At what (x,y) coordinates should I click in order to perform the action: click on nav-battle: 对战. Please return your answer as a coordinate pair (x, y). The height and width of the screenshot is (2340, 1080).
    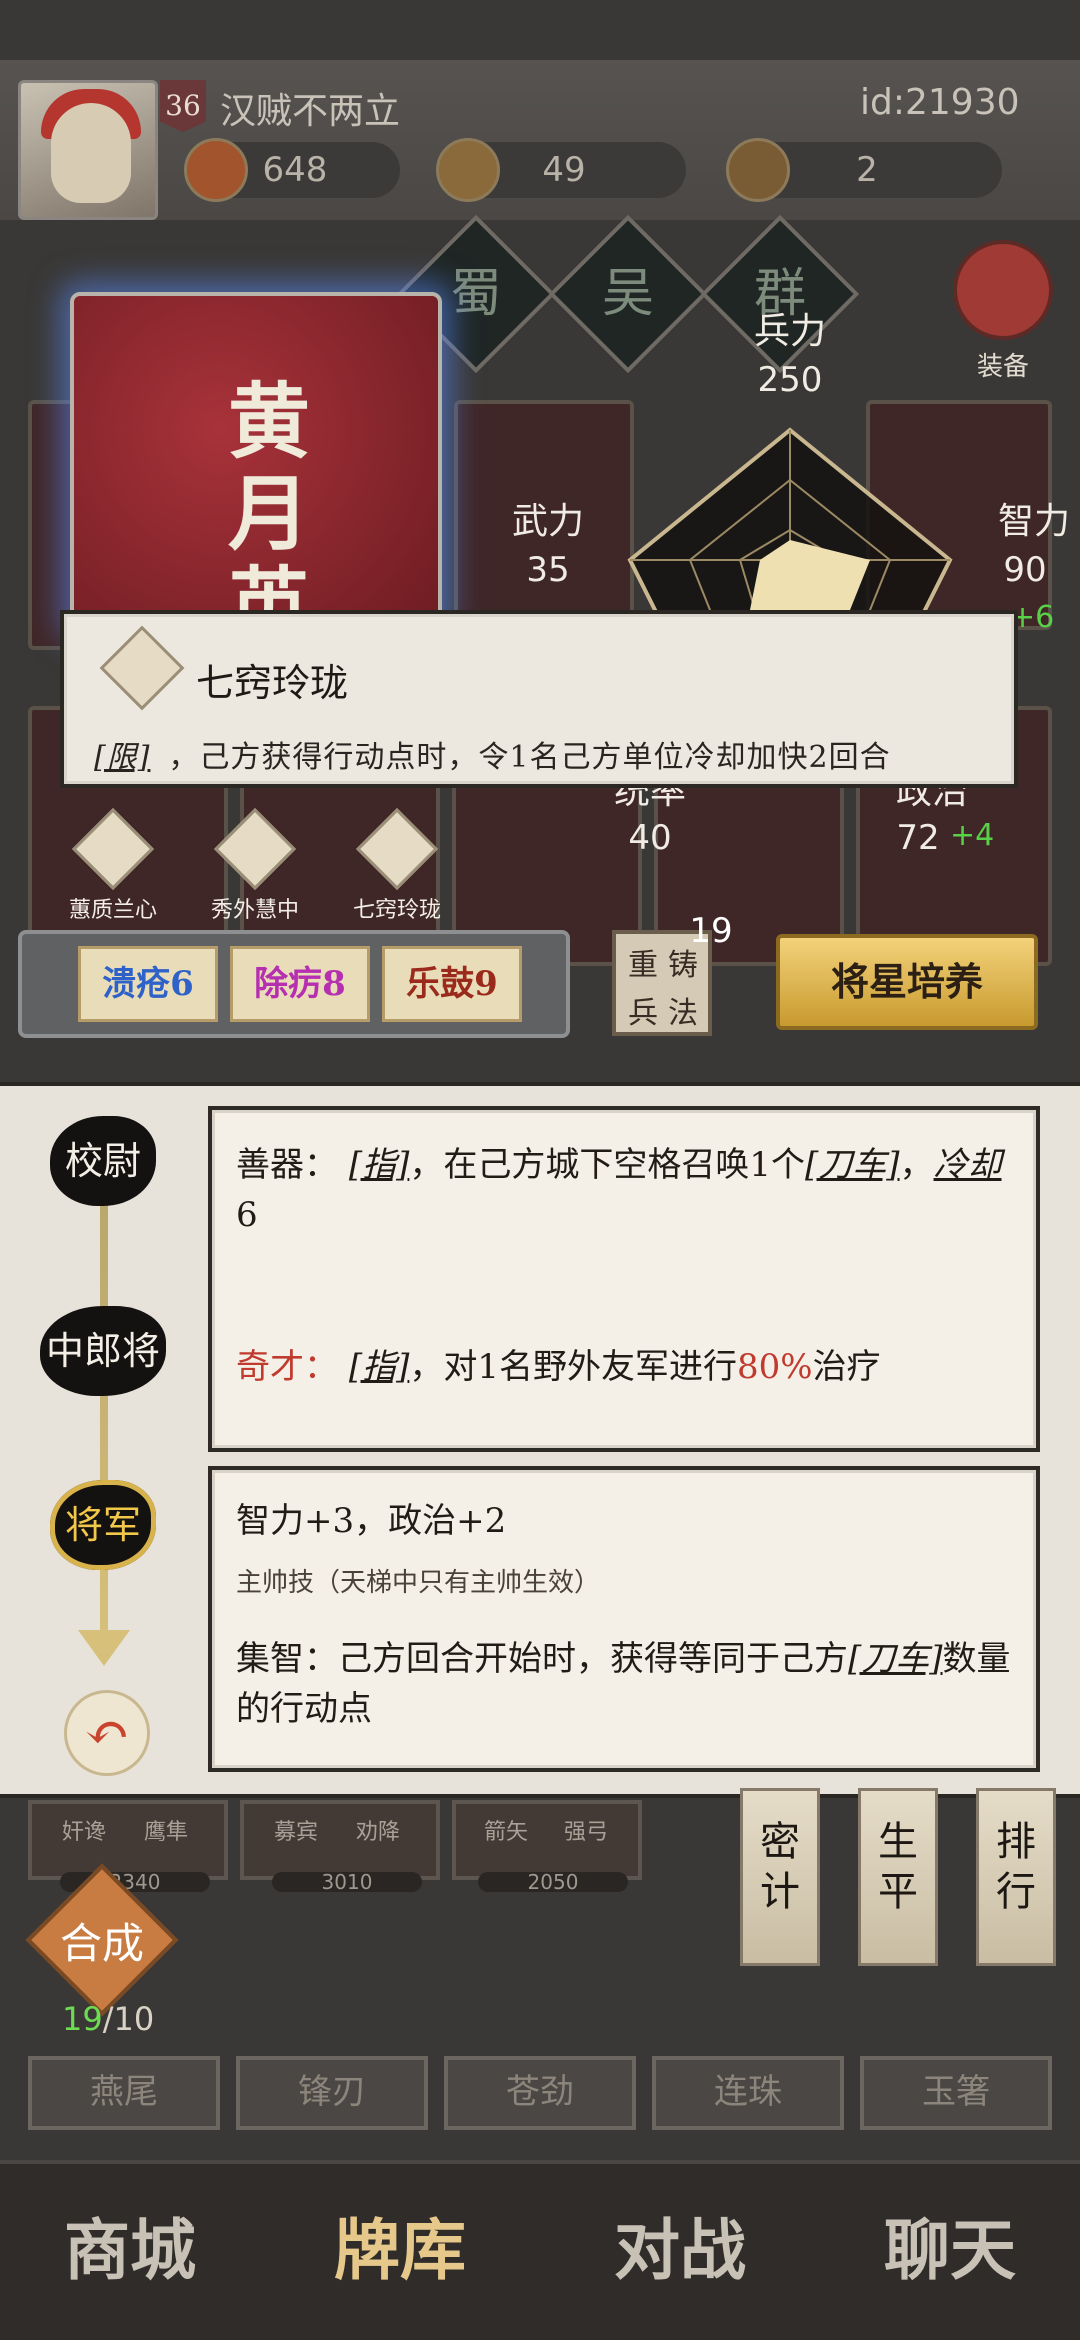
    Looking at the image, I should click on (680, 2250).